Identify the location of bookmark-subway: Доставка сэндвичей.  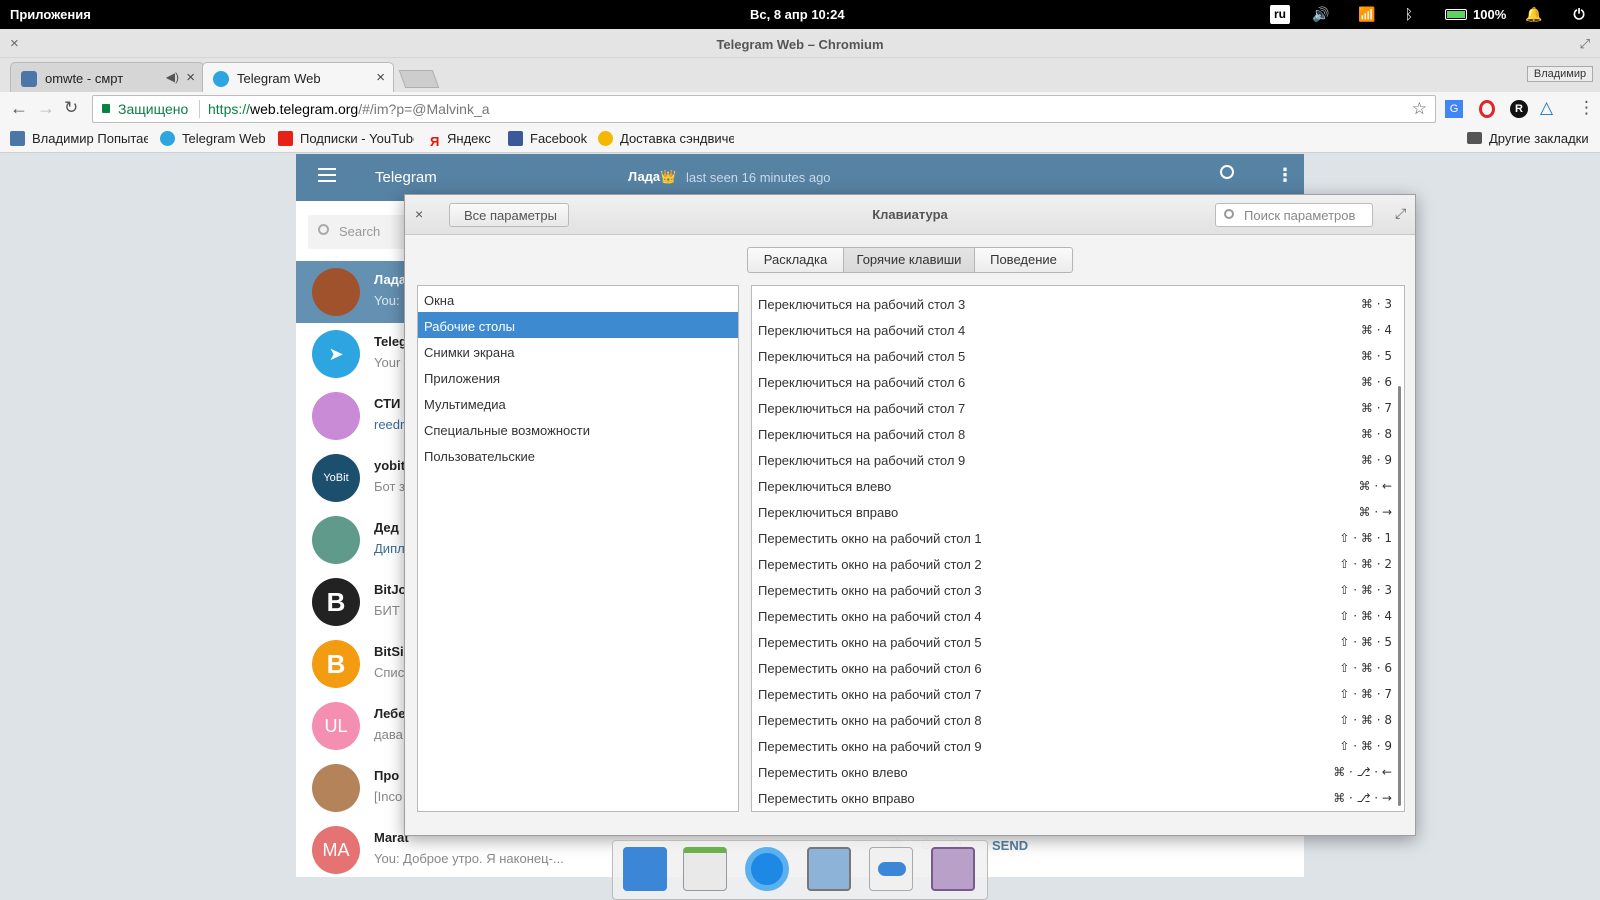
(666, 138).